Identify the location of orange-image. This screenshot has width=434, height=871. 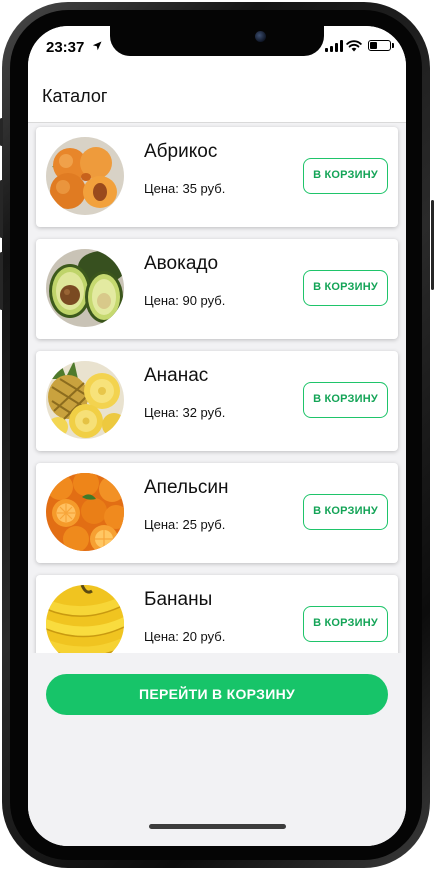
(85, 512).